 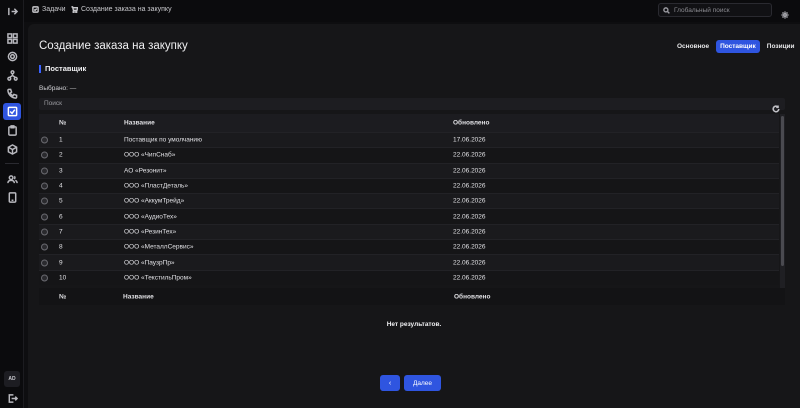 I want to click on table-row: 3 АО «Резонит» 22.06.2026, so click(x=409, y=170).